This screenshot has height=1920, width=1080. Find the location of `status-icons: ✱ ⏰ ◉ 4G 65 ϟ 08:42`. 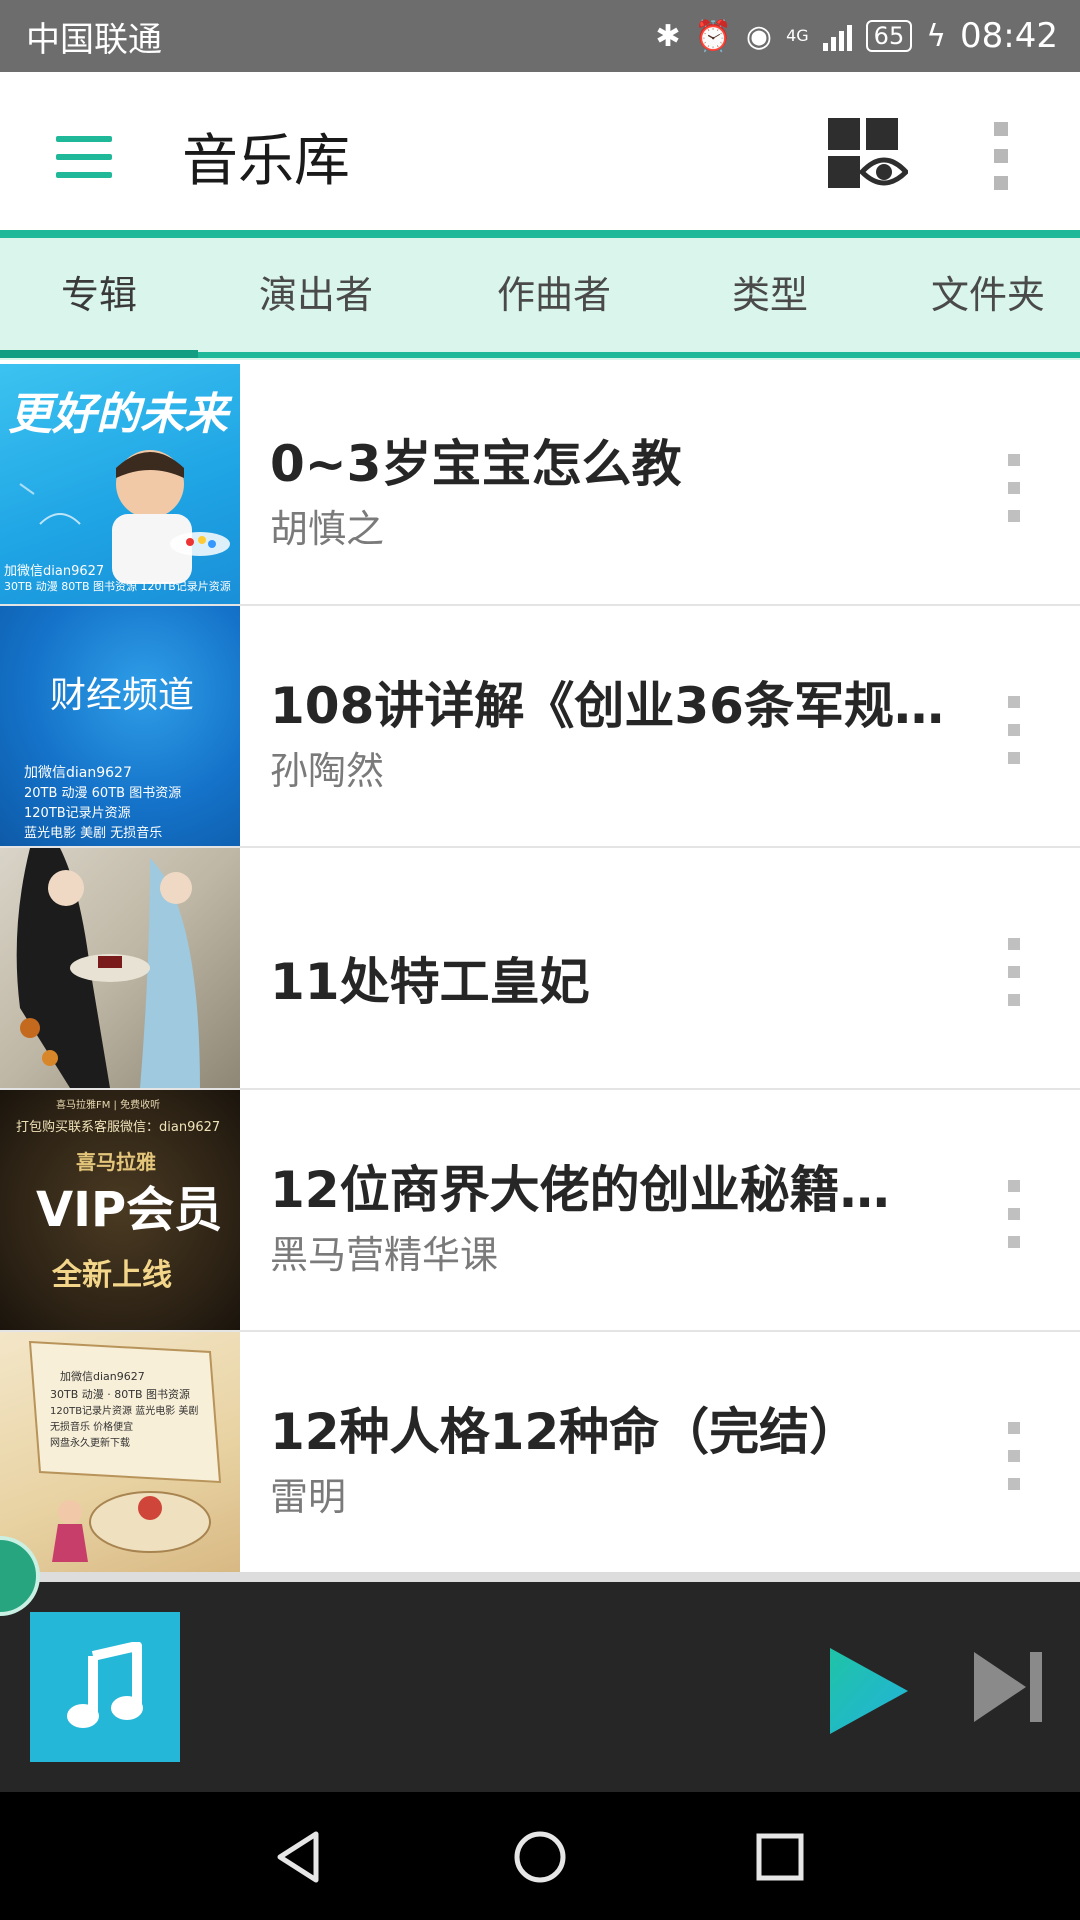

status-icons: ✱ ⏰ ◉ 4G 65 ϟ 08:42 is located at coordinates (856, 36).